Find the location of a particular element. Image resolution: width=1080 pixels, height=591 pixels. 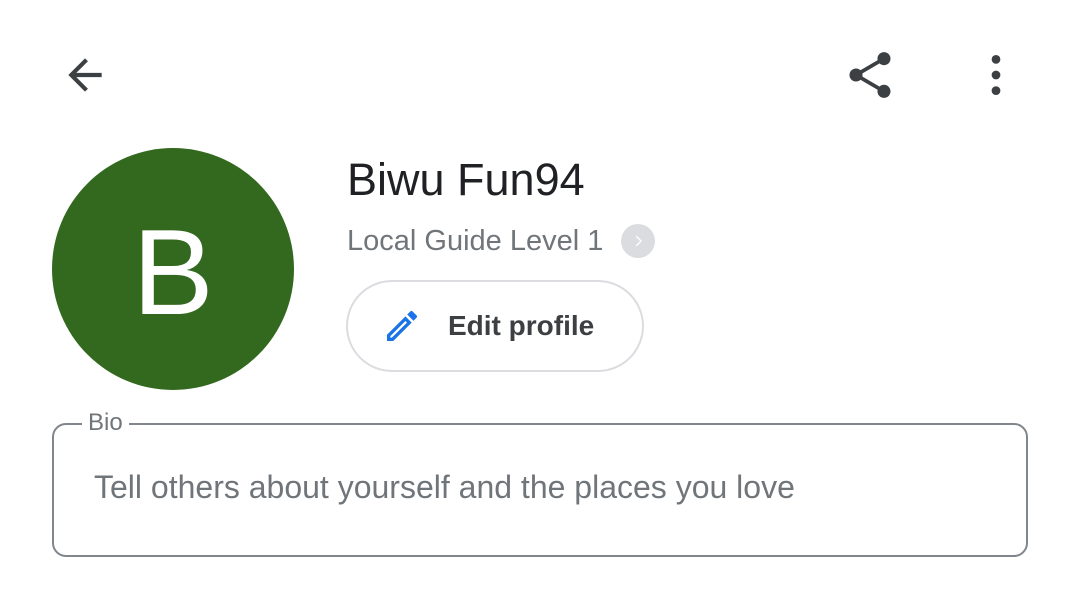

bio-label: Bio is located at coordinates (105, 423).